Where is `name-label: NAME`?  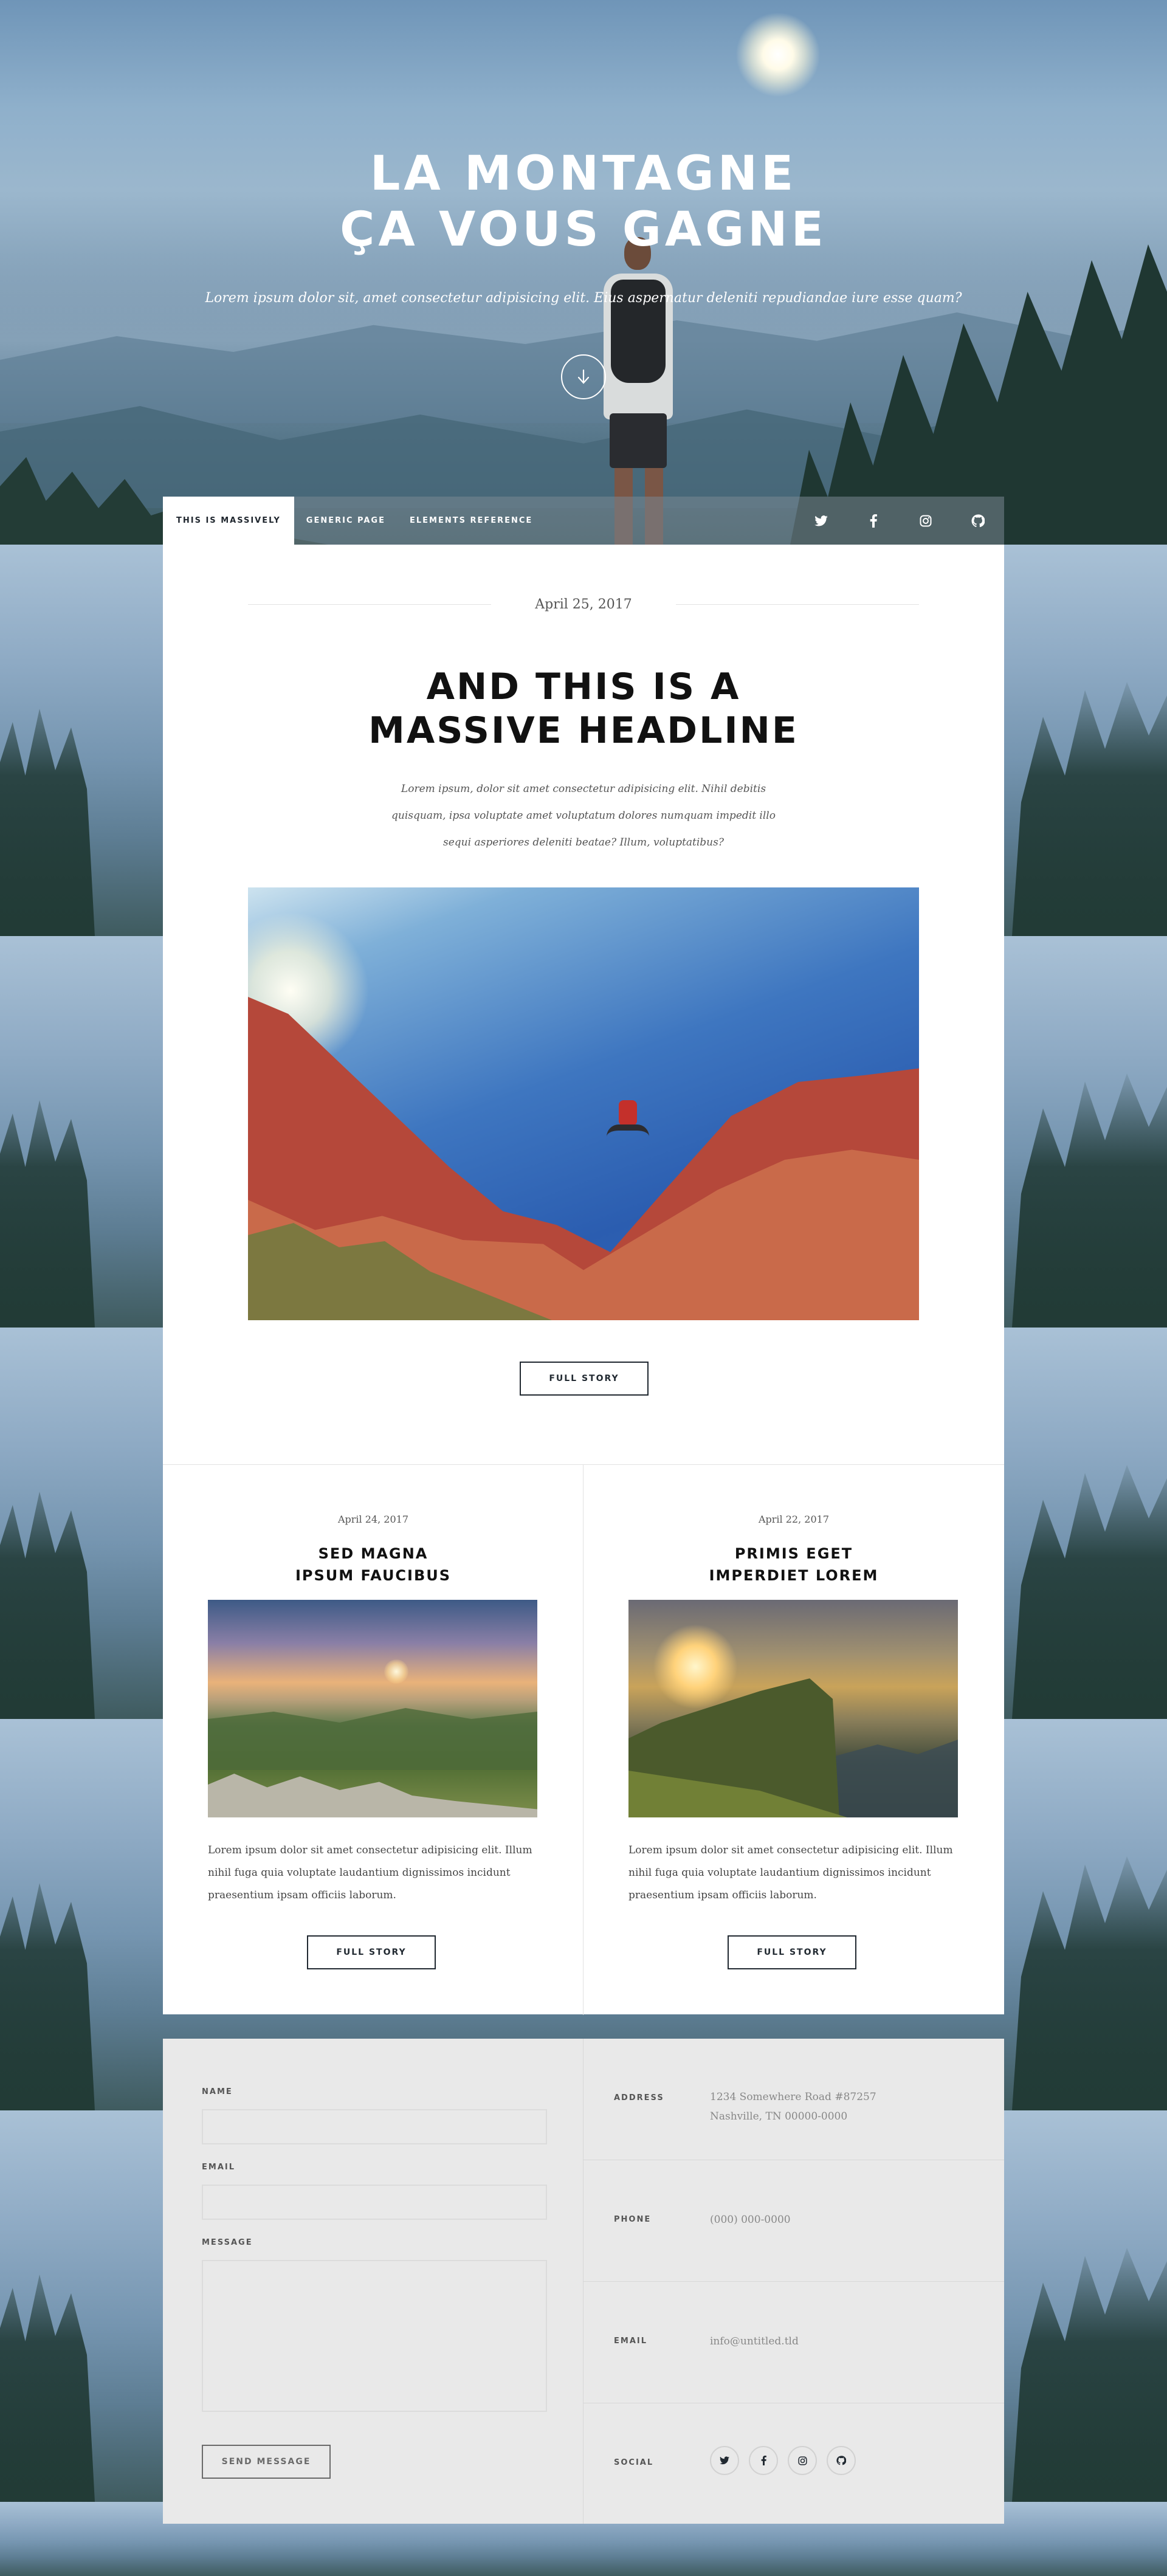 name-label: NAME is located at coordinates (217, 2091).